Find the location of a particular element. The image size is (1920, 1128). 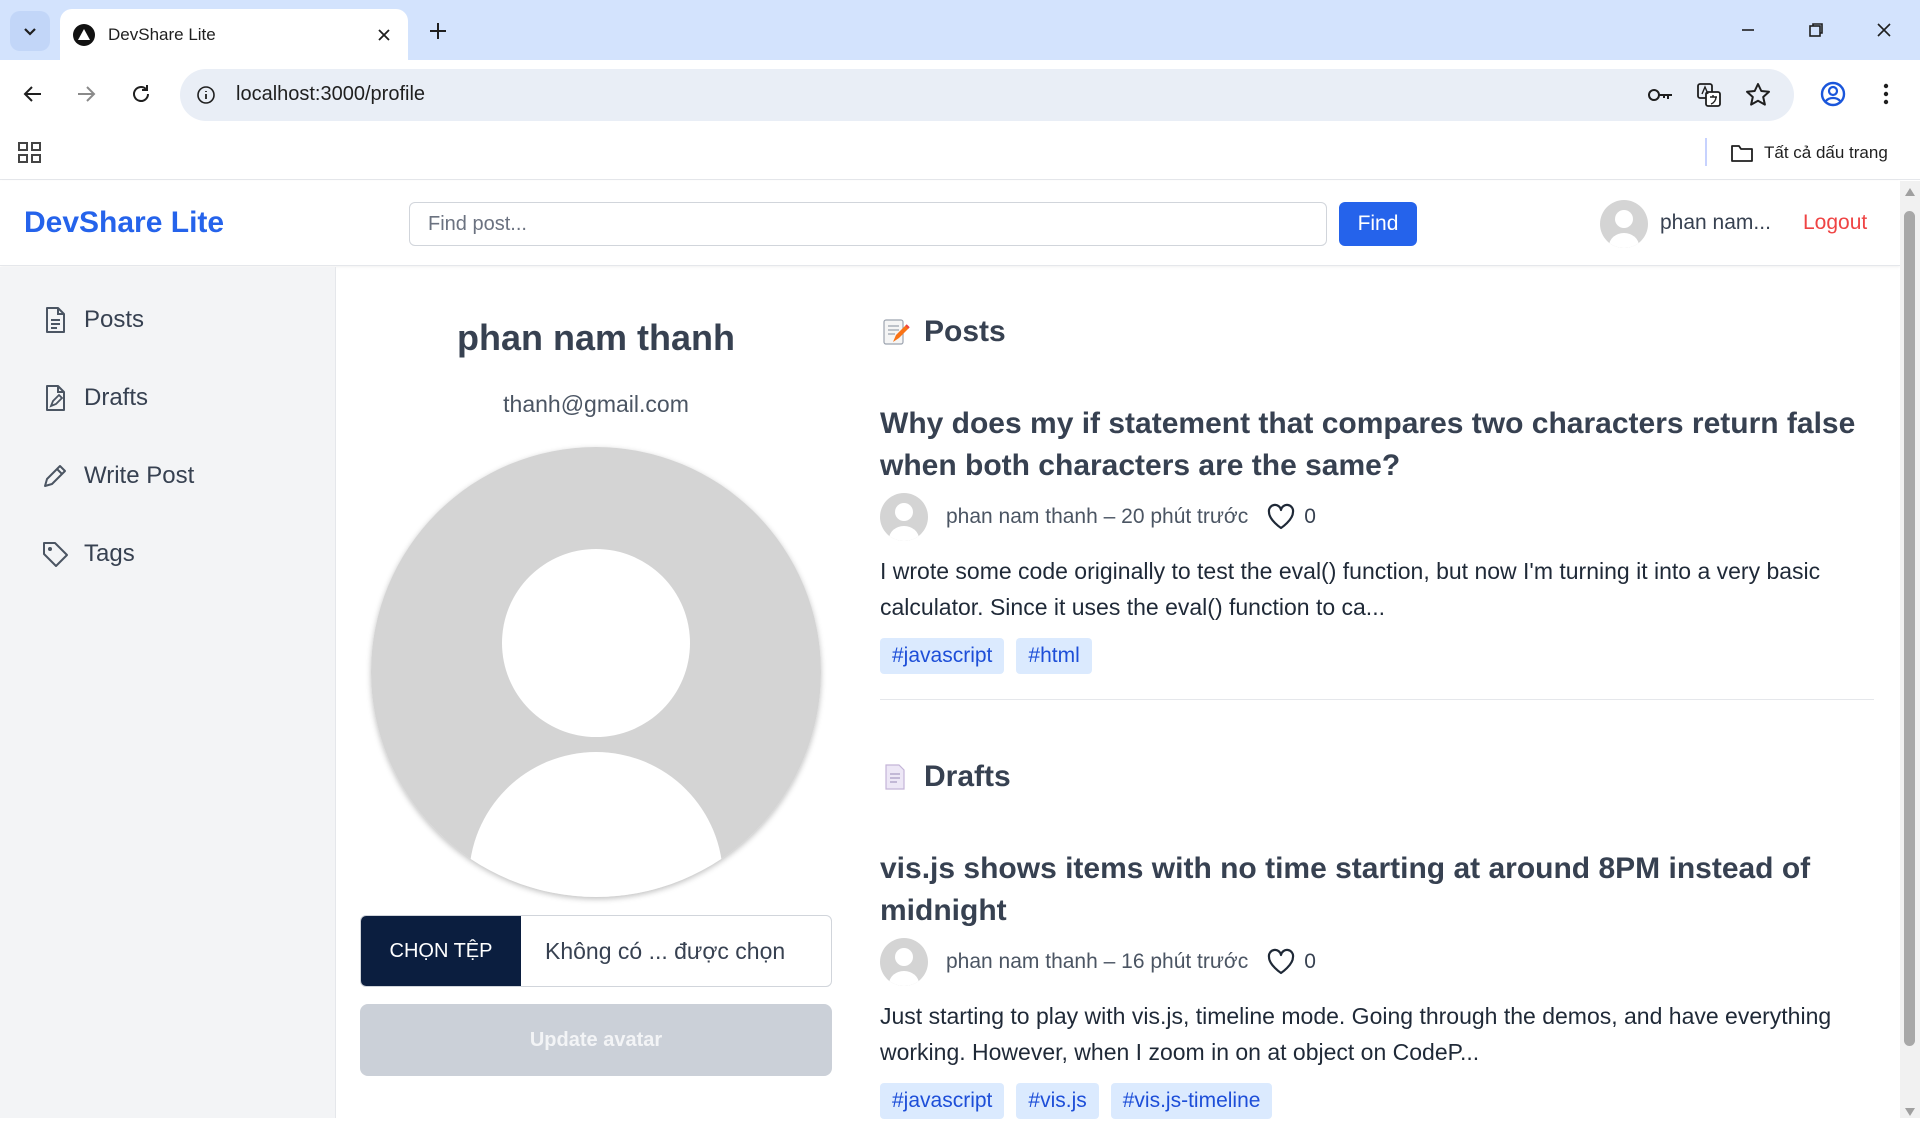

section-title-label: Drafts is located at coordinates (967, 776).